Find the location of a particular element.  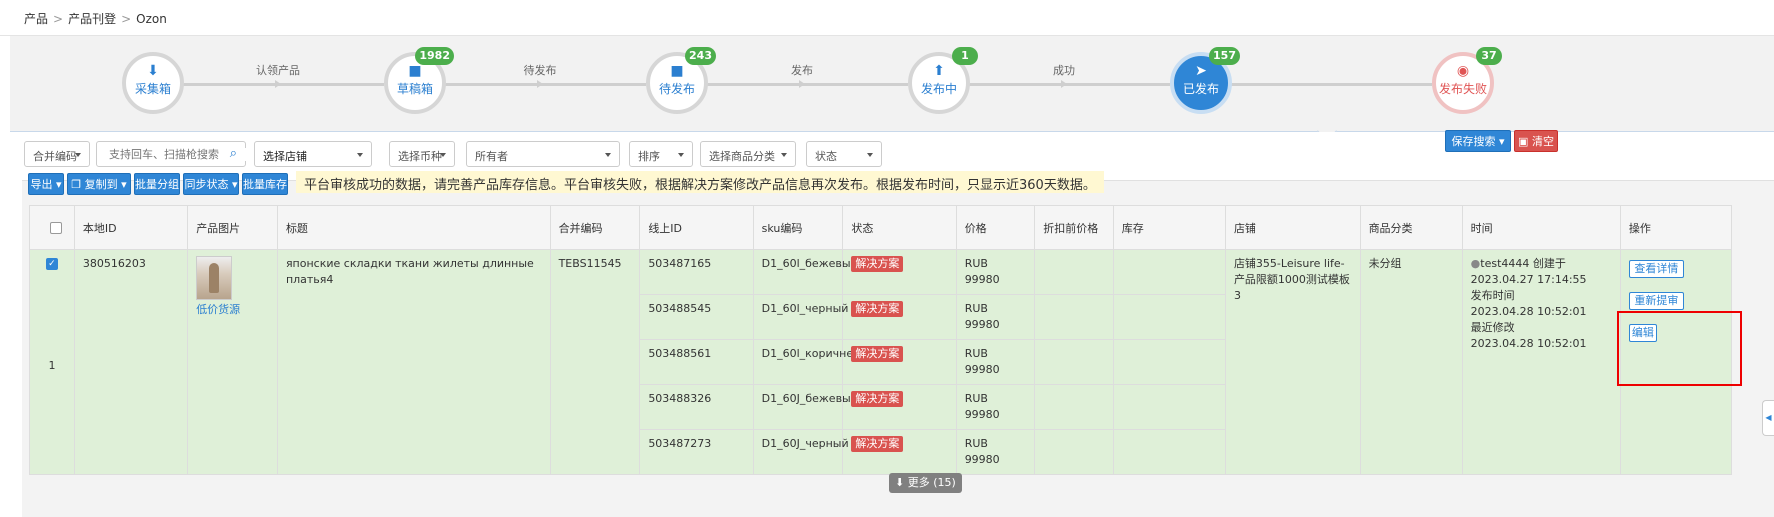

user-icon: ● is located at coordinates (1475, 263).